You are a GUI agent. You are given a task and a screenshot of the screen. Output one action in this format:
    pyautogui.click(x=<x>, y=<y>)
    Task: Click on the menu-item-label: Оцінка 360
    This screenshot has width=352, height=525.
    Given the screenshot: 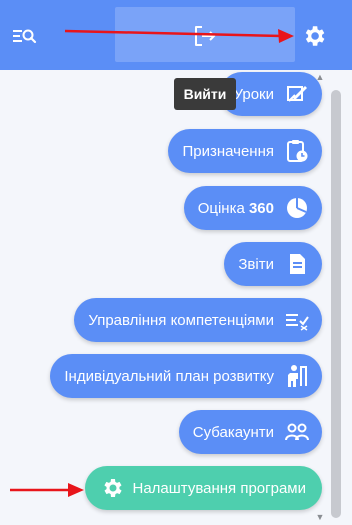 What is the action you would take?
    pyautogui.click(x=235, y=208)
    